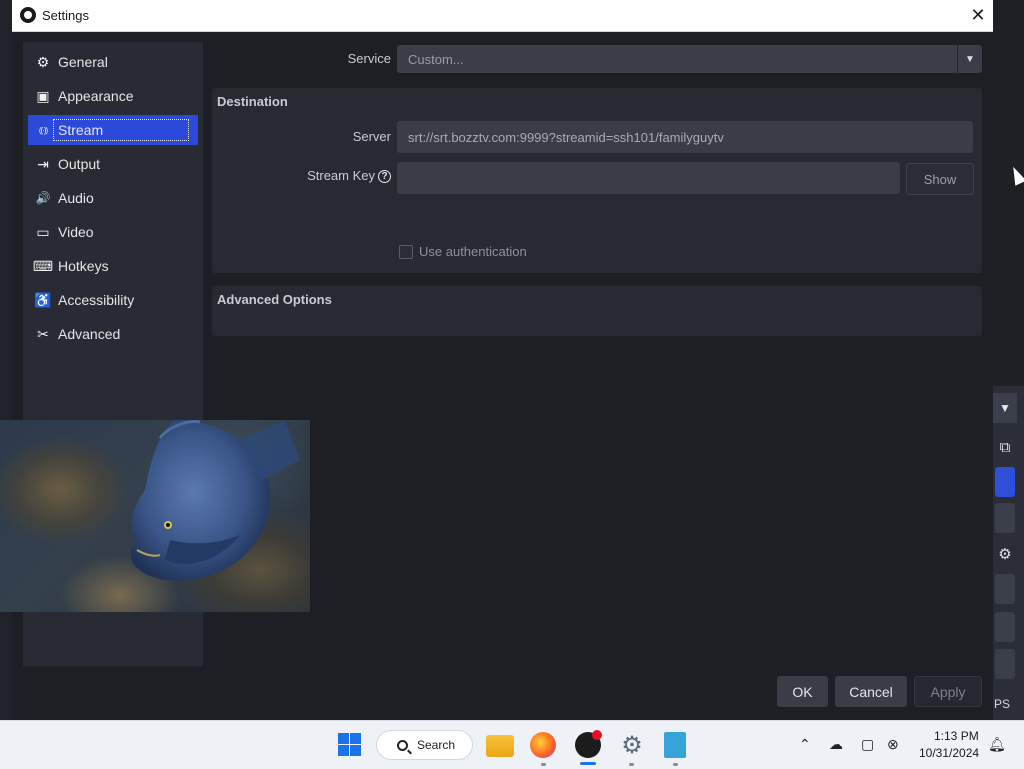 The width and height of the screenshot is (1024, 769). I want to click on background-dropdown-arrow: ▼, so click(1005, 408).